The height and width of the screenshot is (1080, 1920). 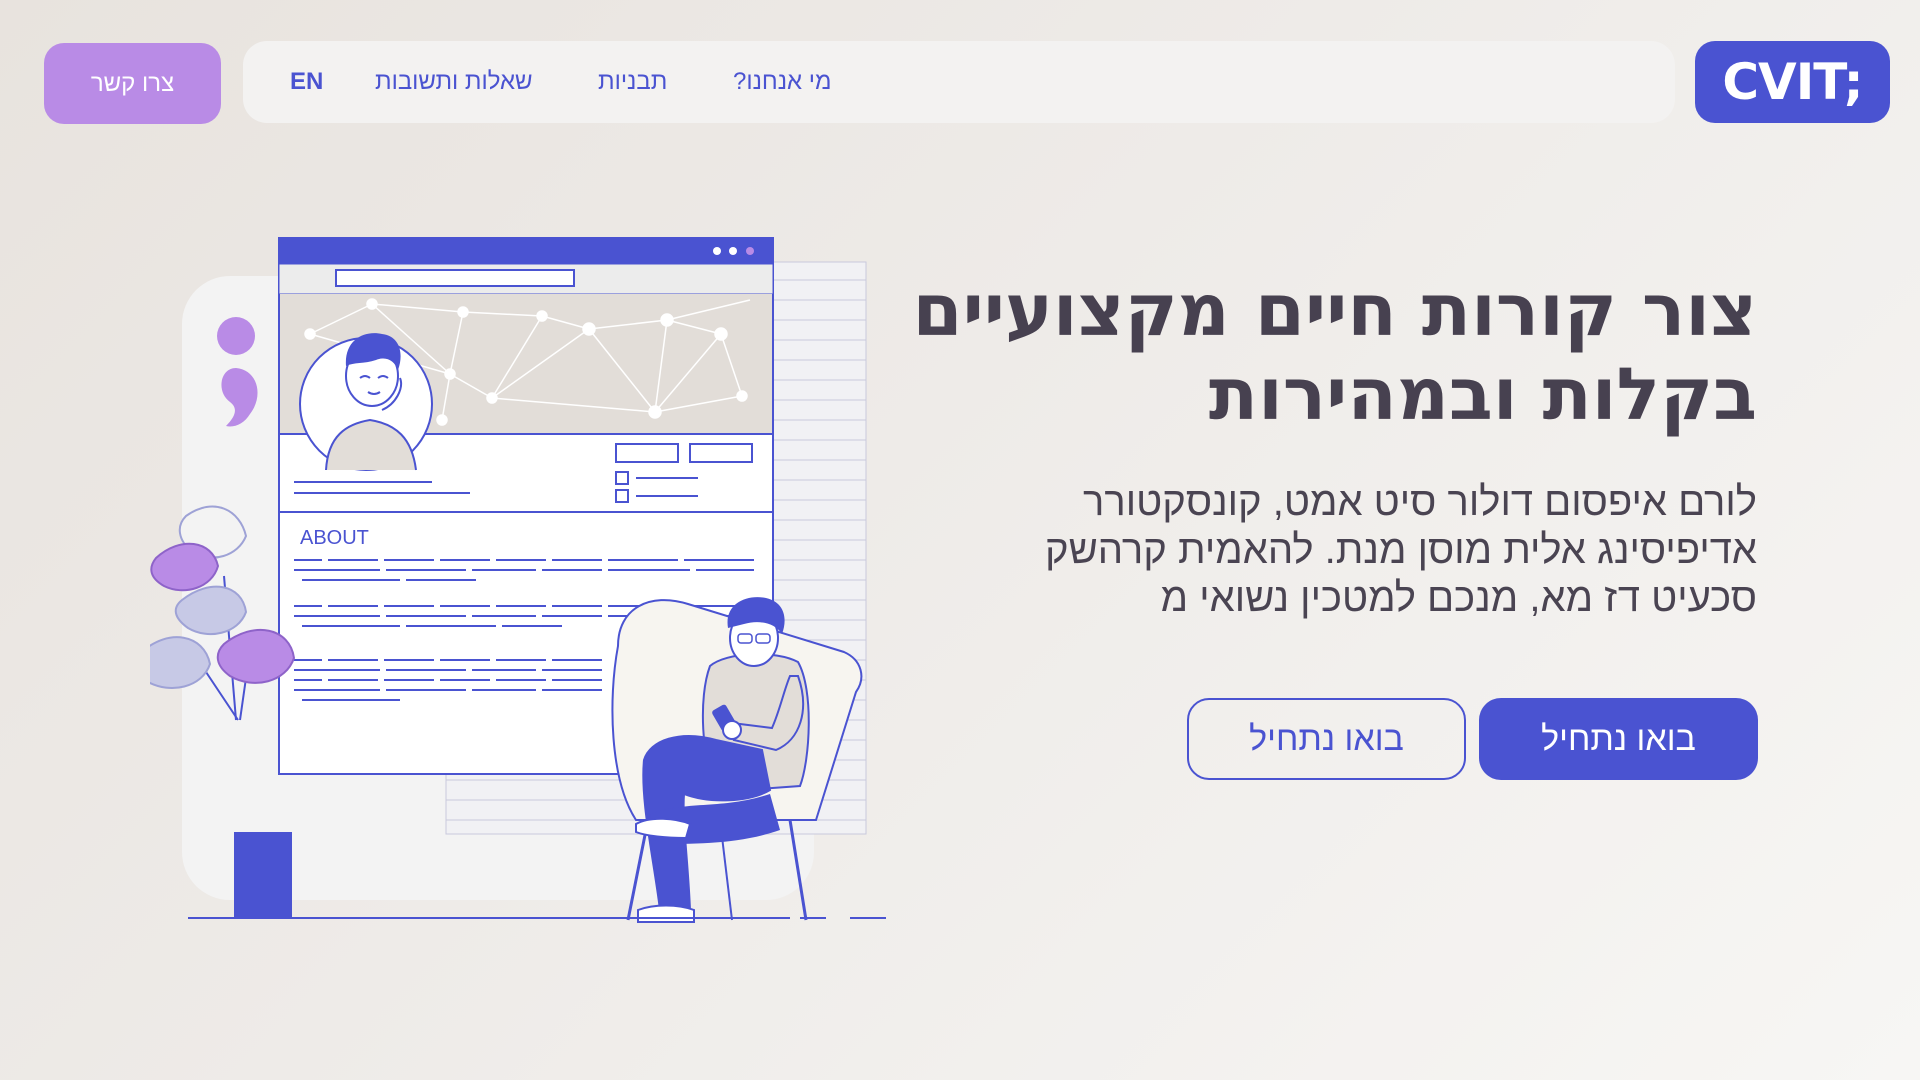 I want to click on nav-item-about: מי אנחנו?, so click(x=782, y=82).